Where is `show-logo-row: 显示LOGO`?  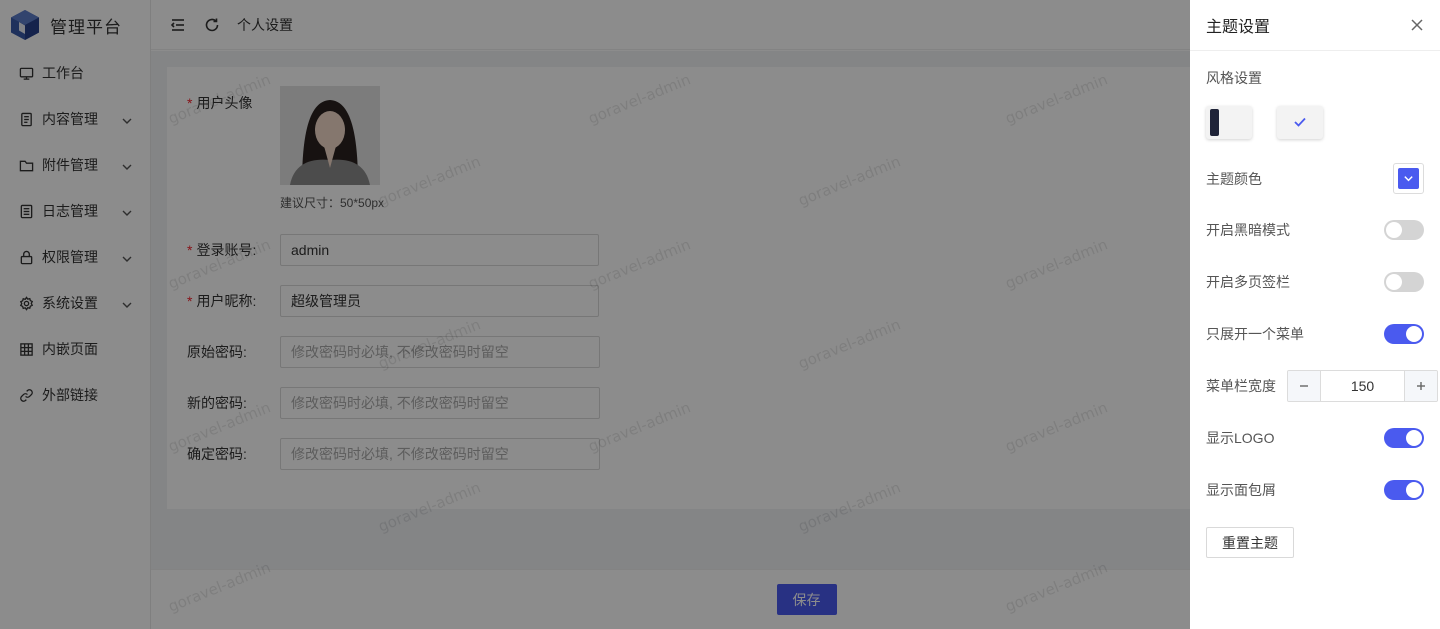
show-logo-row: 显示LOGO is located at coordinates (1315, 438).